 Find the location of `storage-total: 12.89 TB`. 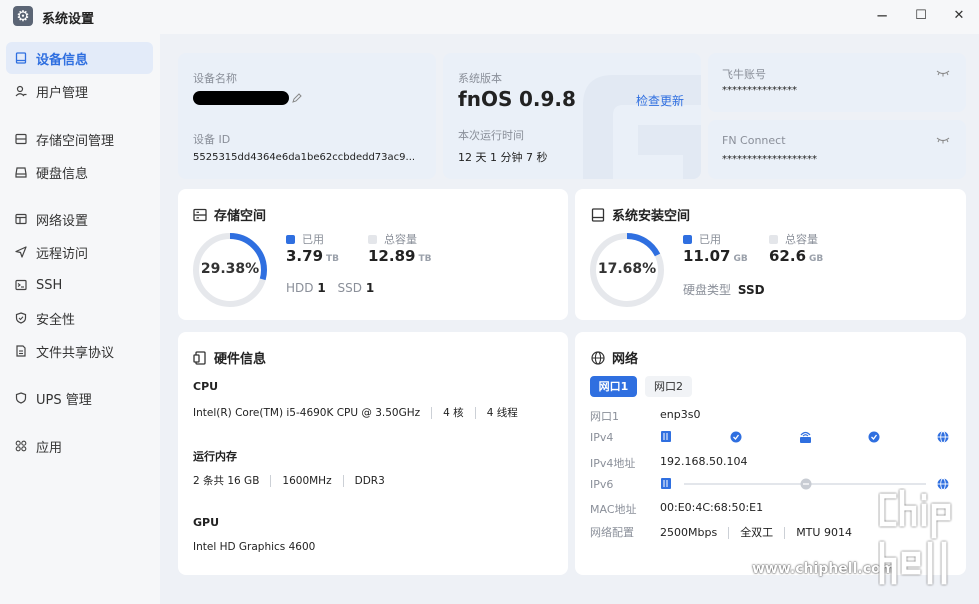

storage-total: 12.89 TB is located at coordinates (399, 256).